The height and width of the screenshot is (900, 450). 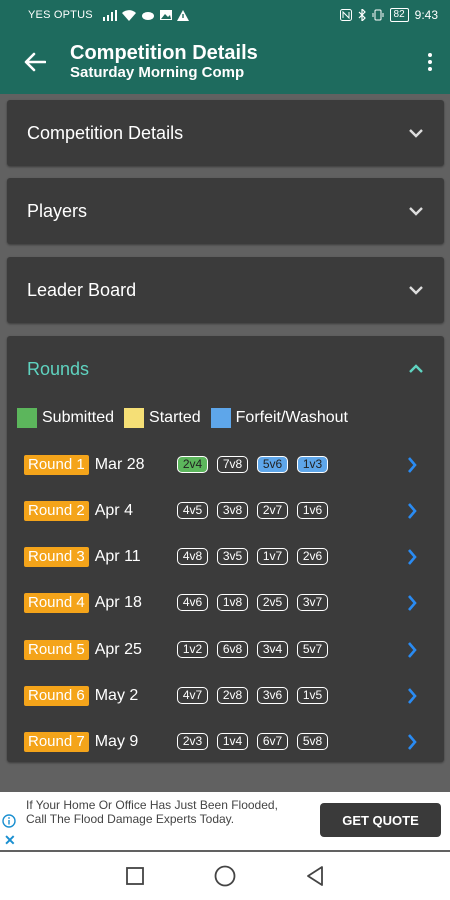 What do you see at coordinates (58, 368) in the screenshot?
I see `section-label: Rounds` at bounding box center [58, 368].